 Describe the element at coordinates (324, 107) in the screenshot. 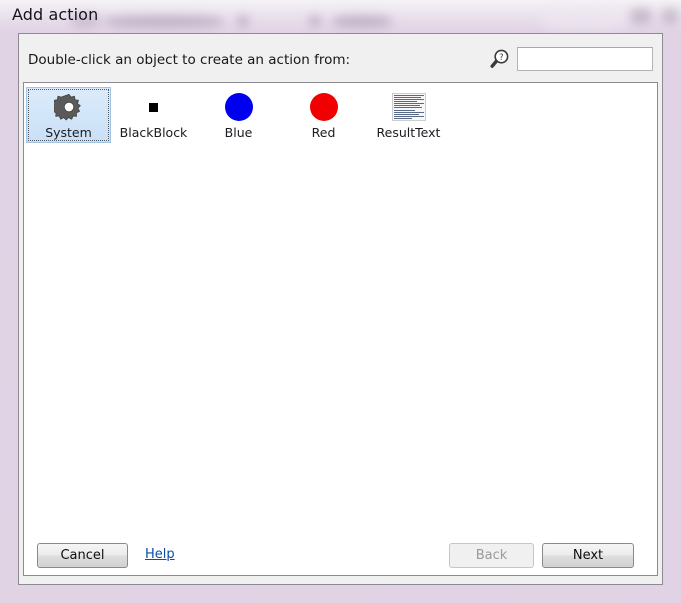

I see `red-circle-icon` at that location.